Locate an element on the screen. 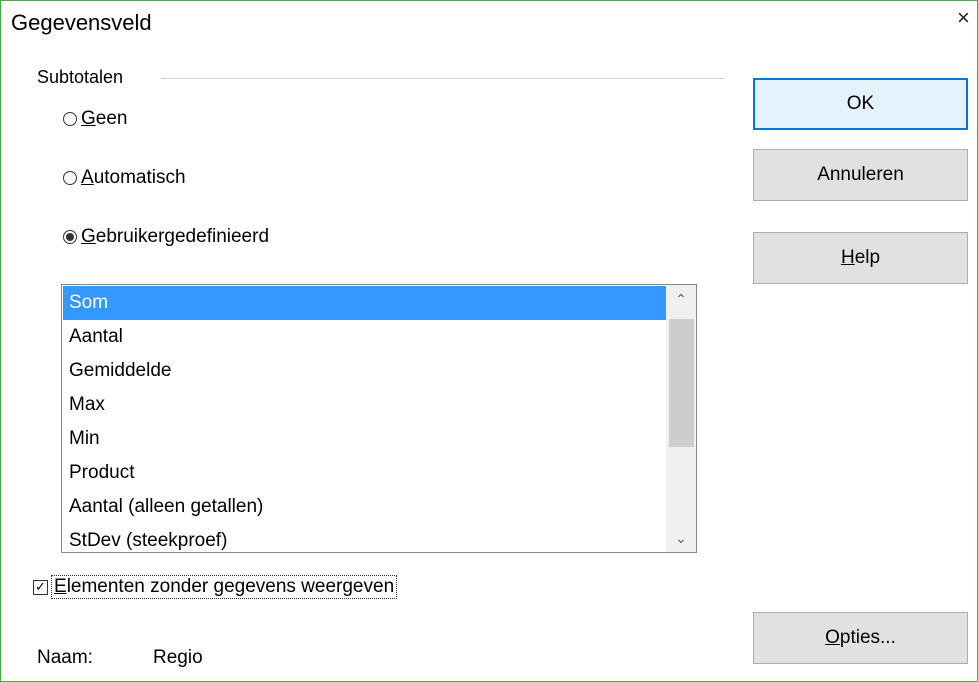 This screenshot has width=978, height=682. radio-automatic-label: Automatisch is located at coordinates (133, 177).